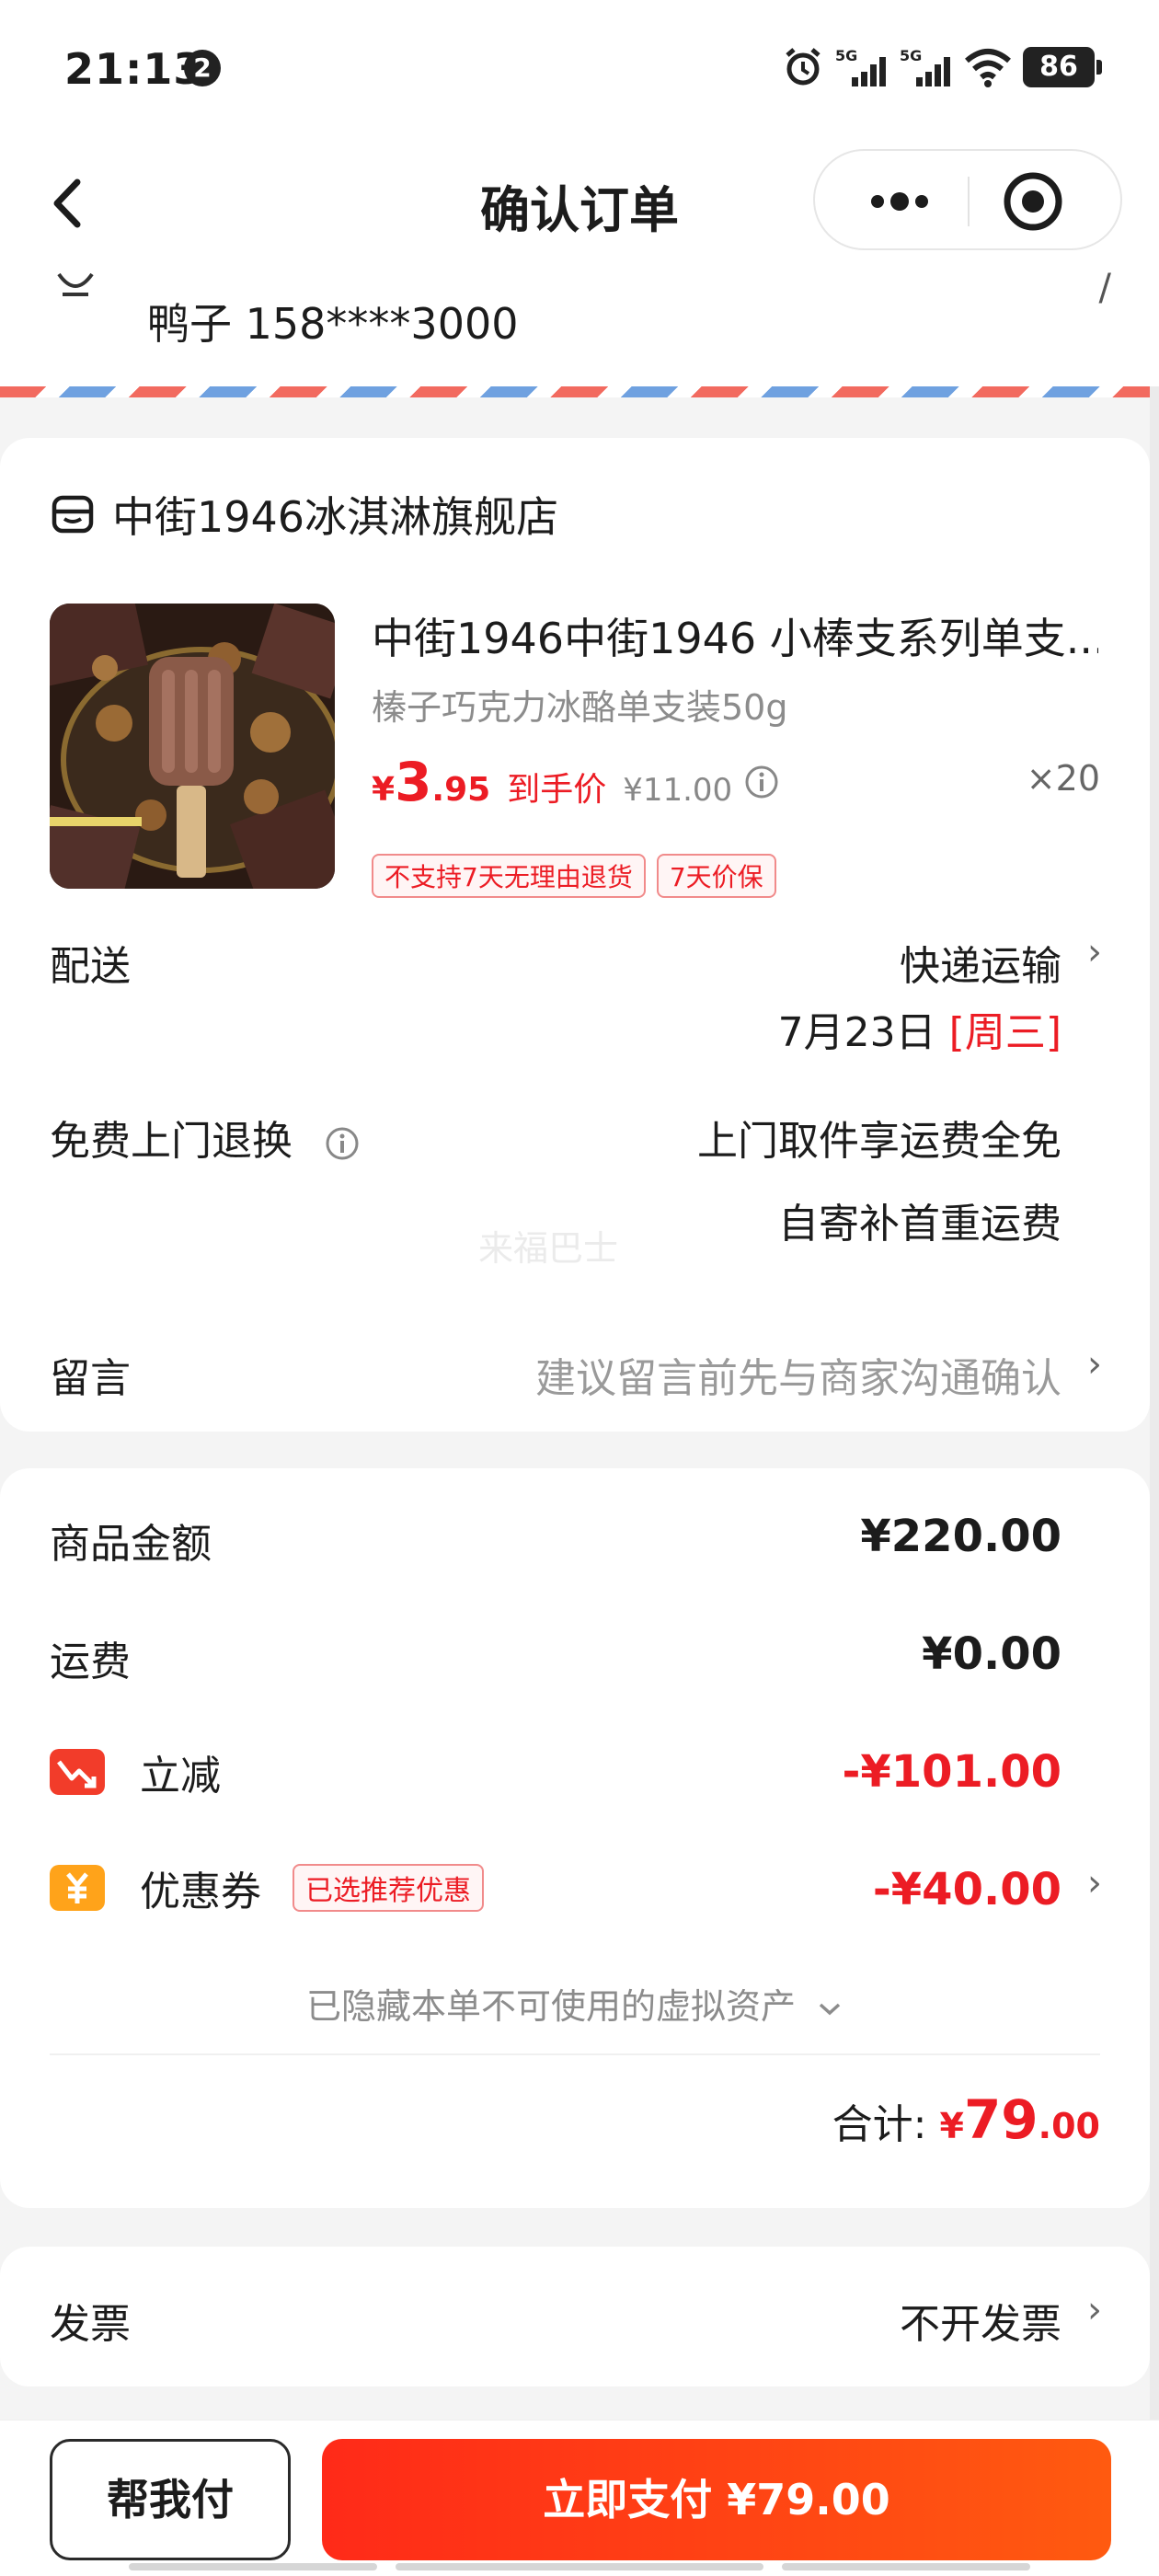 This screenshot has width=1159, height=2576. What do you see at coordinates (388, 1888) in the screenshot?
I see `coupon-chip: 已选推荐优惠` at bounding box center [388, 1888].